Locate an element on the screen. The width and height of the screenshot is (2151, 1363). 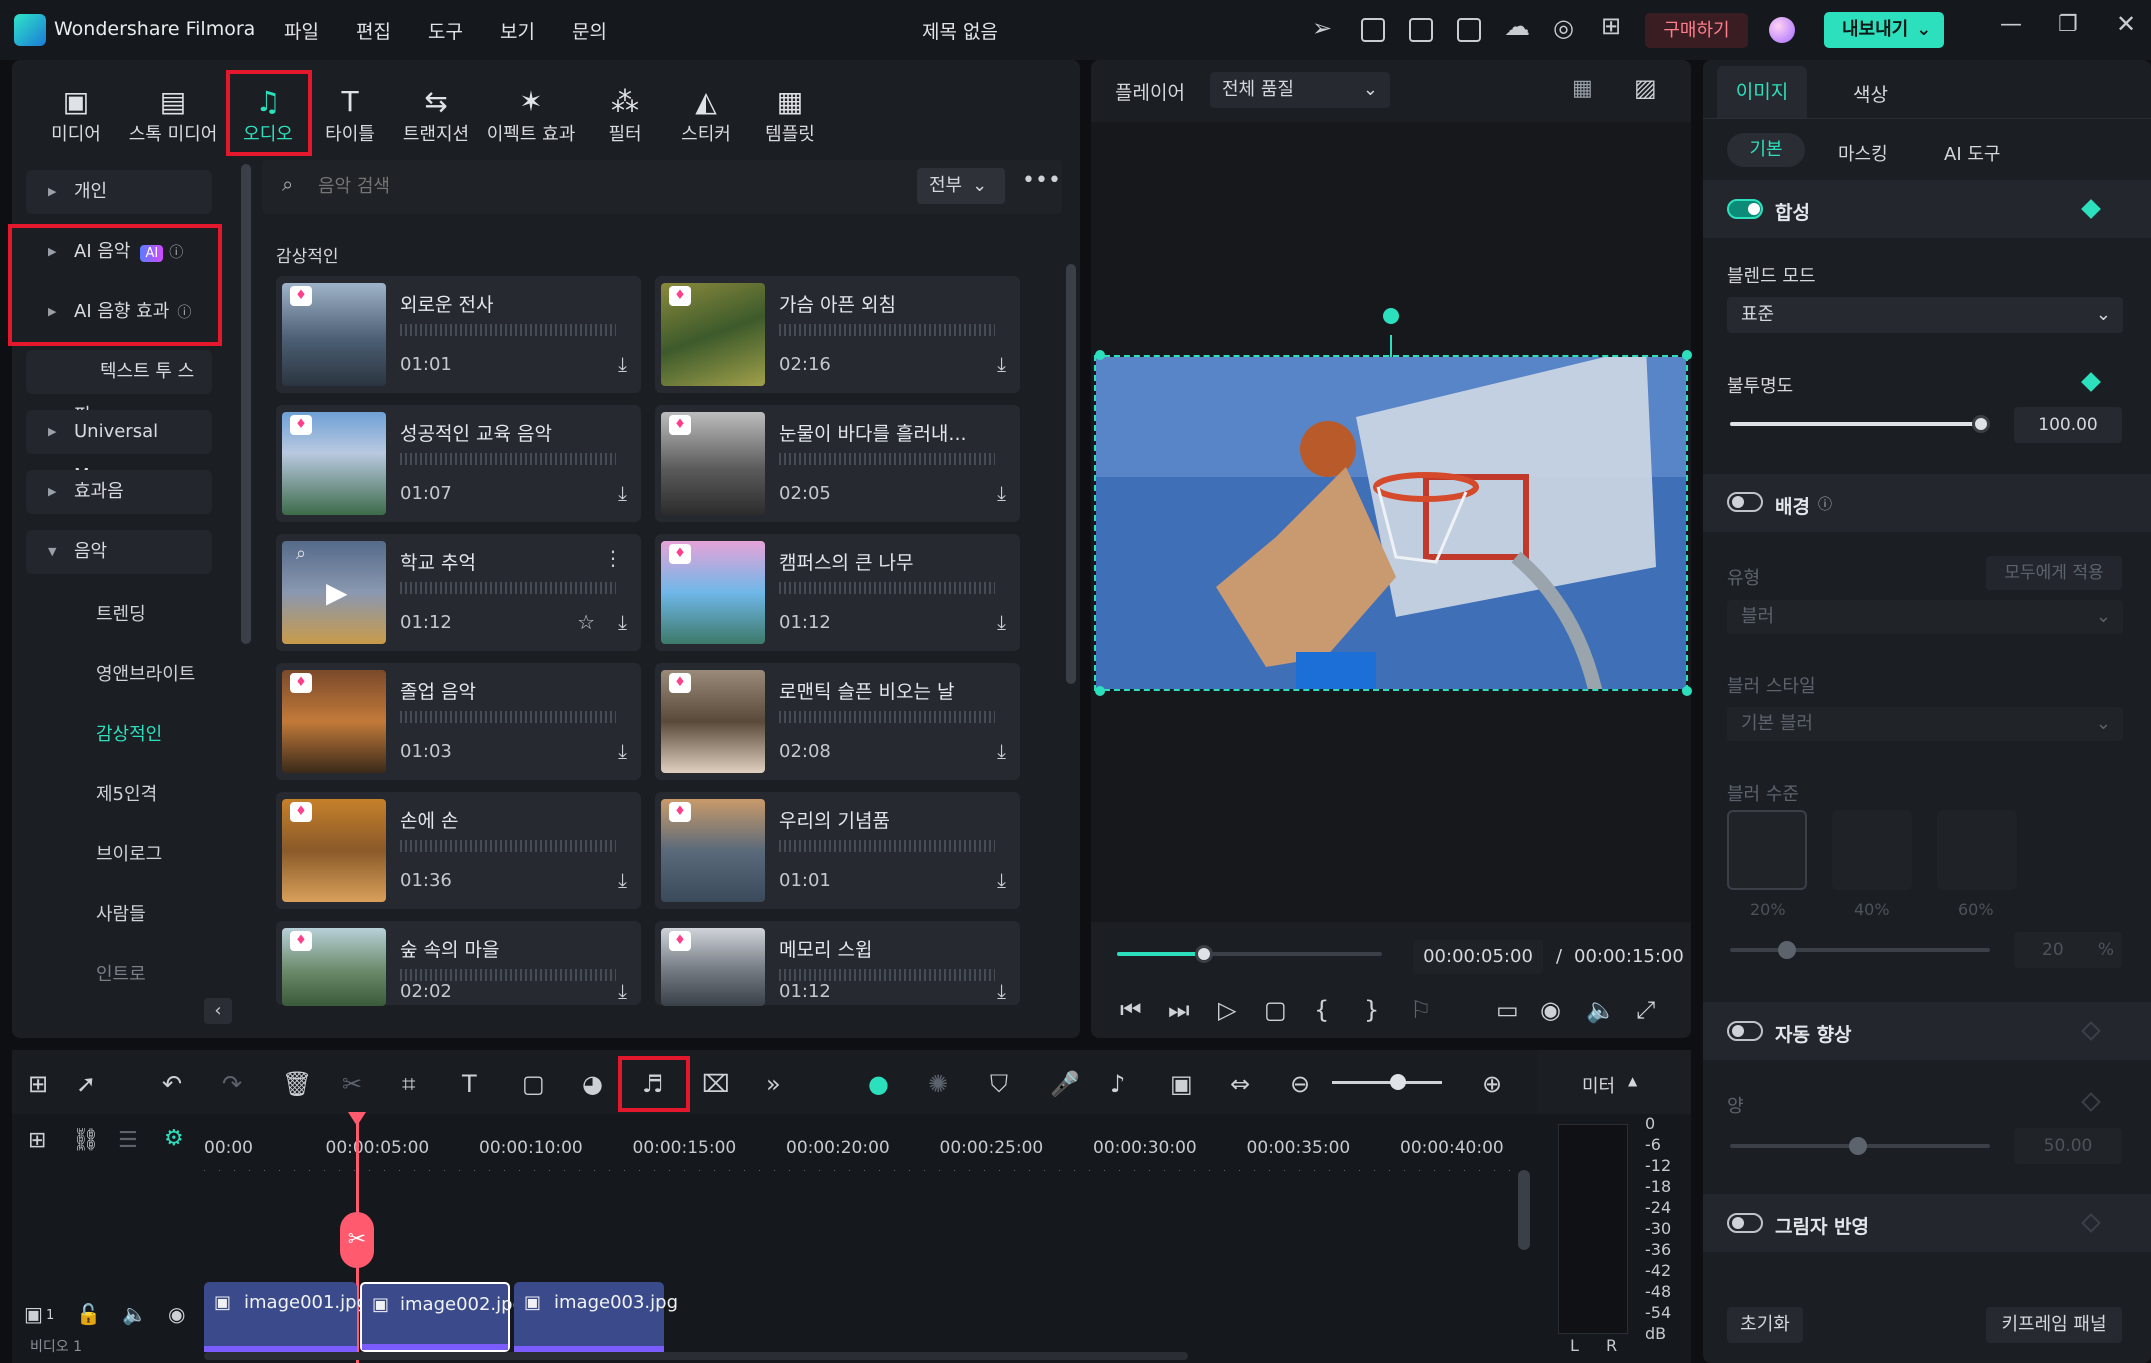
tab-image: 이미지 is located at coordinates (1762, 92).